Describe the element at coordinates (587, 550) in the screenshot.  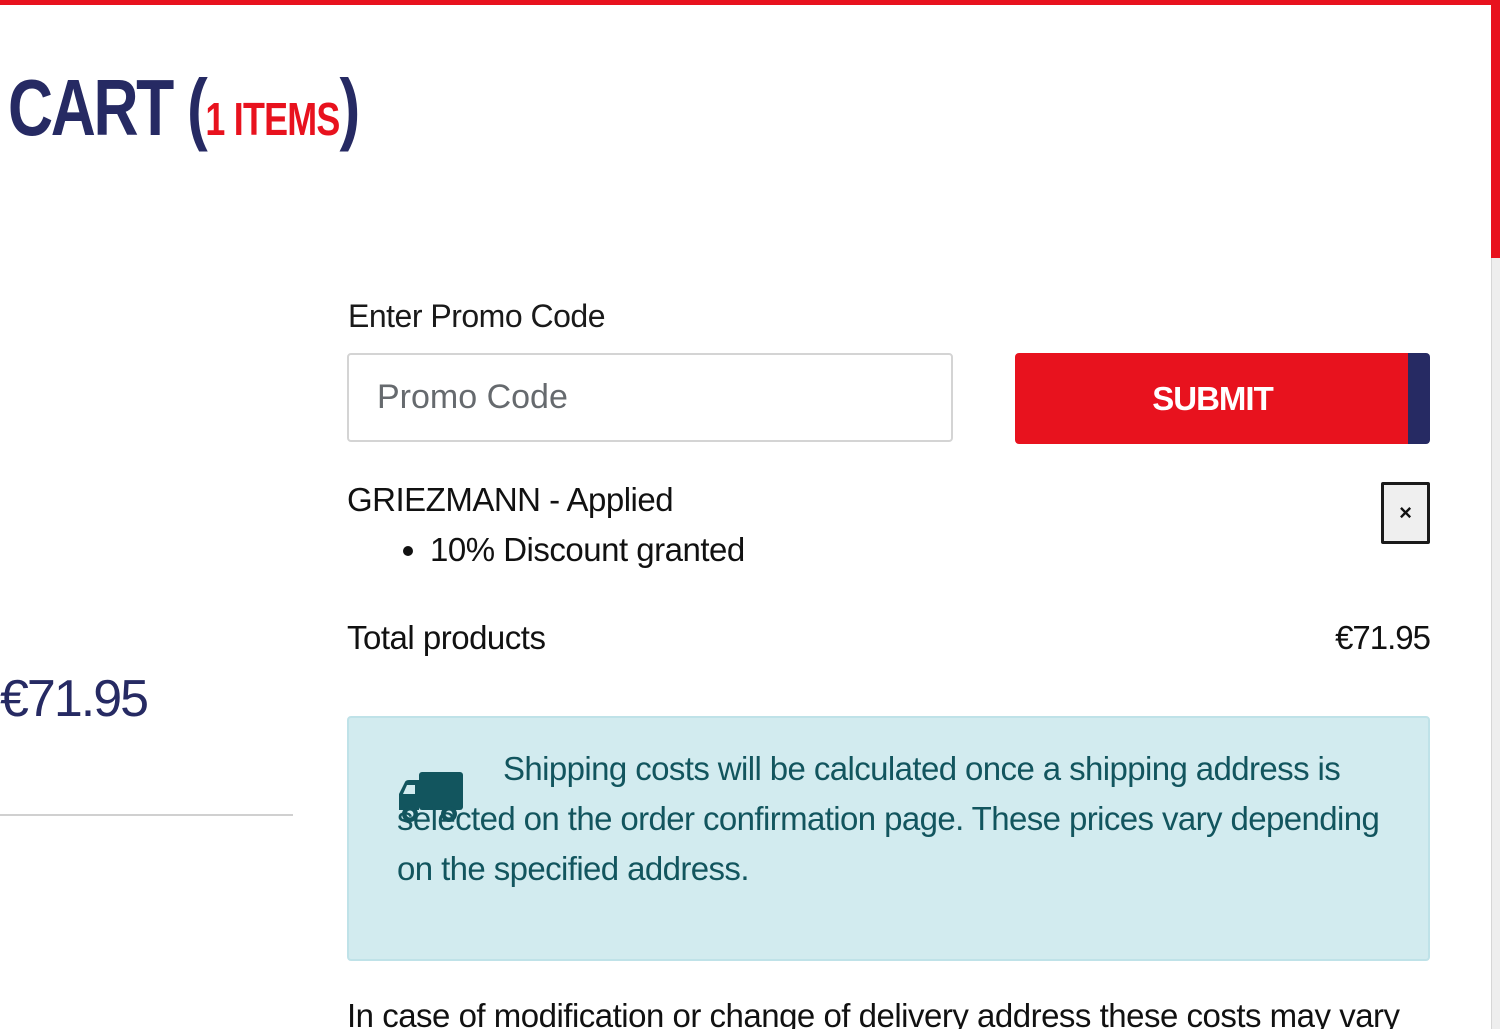
I see `discount-item: 10% Discount granted` at that location.